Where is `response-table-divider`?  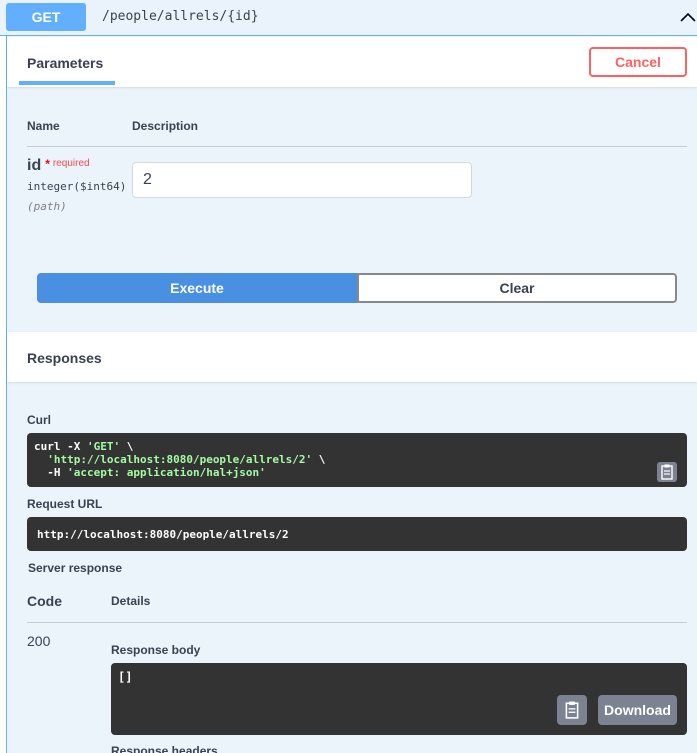 response-table-divider is located at coordinates (357, 622).